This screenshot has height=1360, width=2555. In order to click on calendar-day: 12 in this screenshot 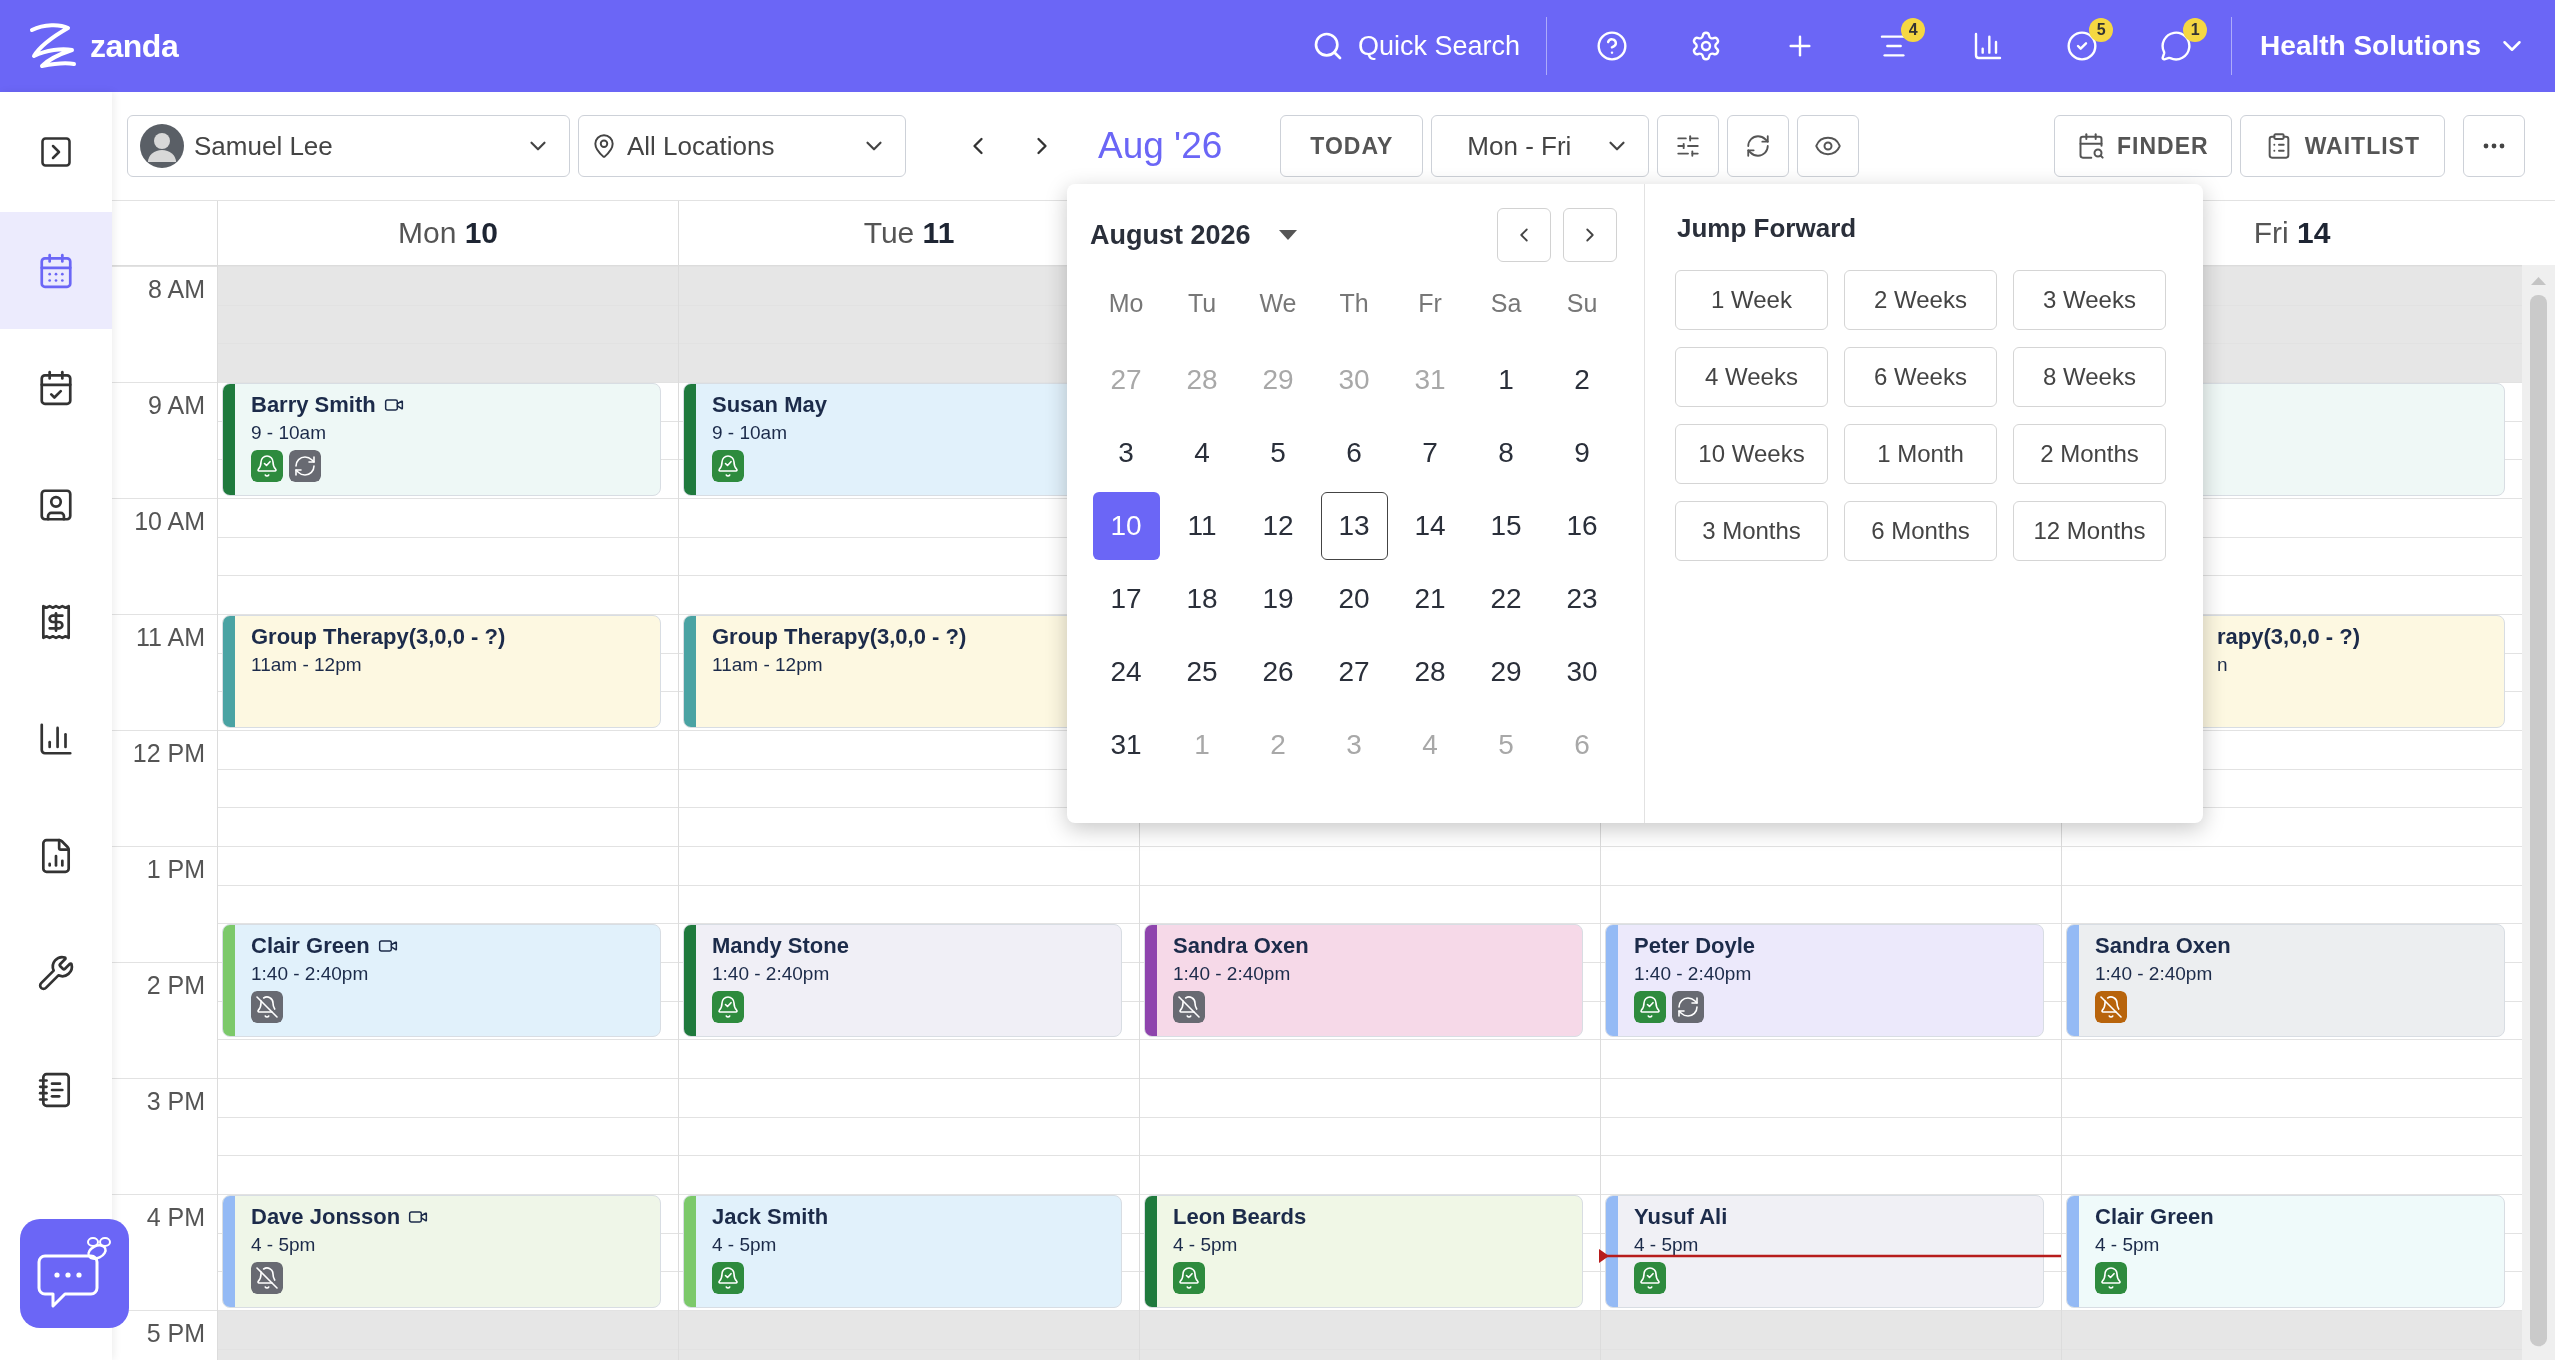, I will do `click(1278, 525)`.